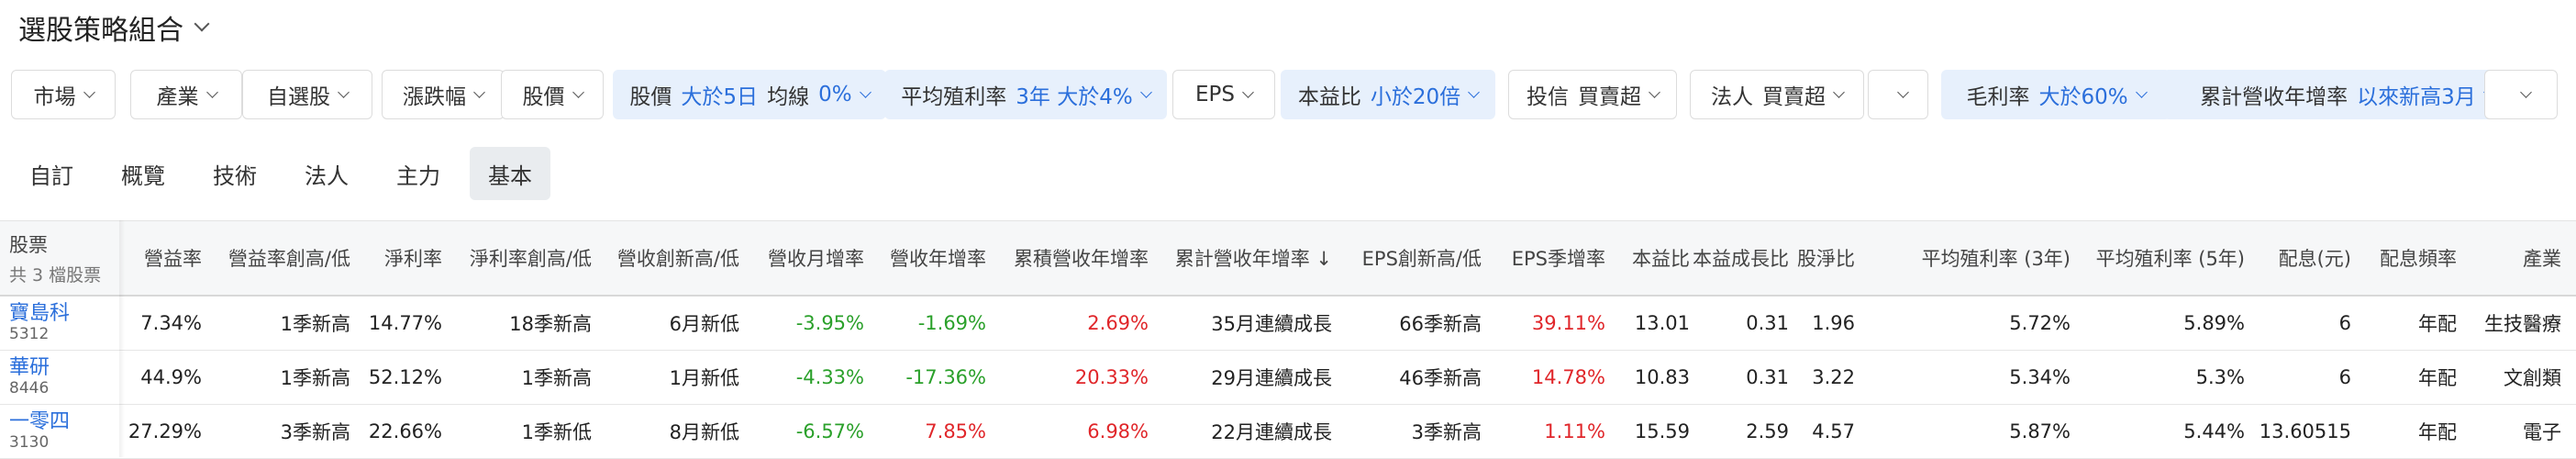  What do you see at coordinates (2056, 94) in the screenshot?
I see `filter-chip: 毛利率 大於60%` at bounding box center [2056, 94].